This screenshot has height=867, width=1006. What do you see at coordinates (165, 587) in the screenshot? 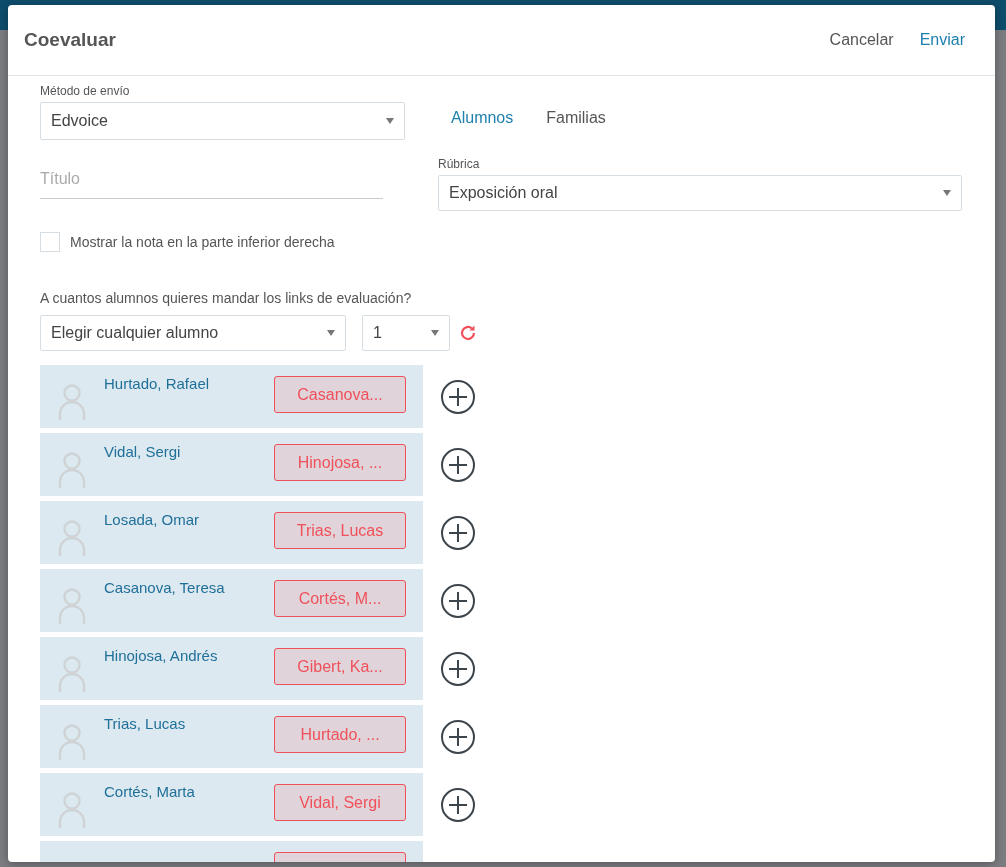
I see `student-name: Casanova, Teresa` at bounding box center [165, 587].